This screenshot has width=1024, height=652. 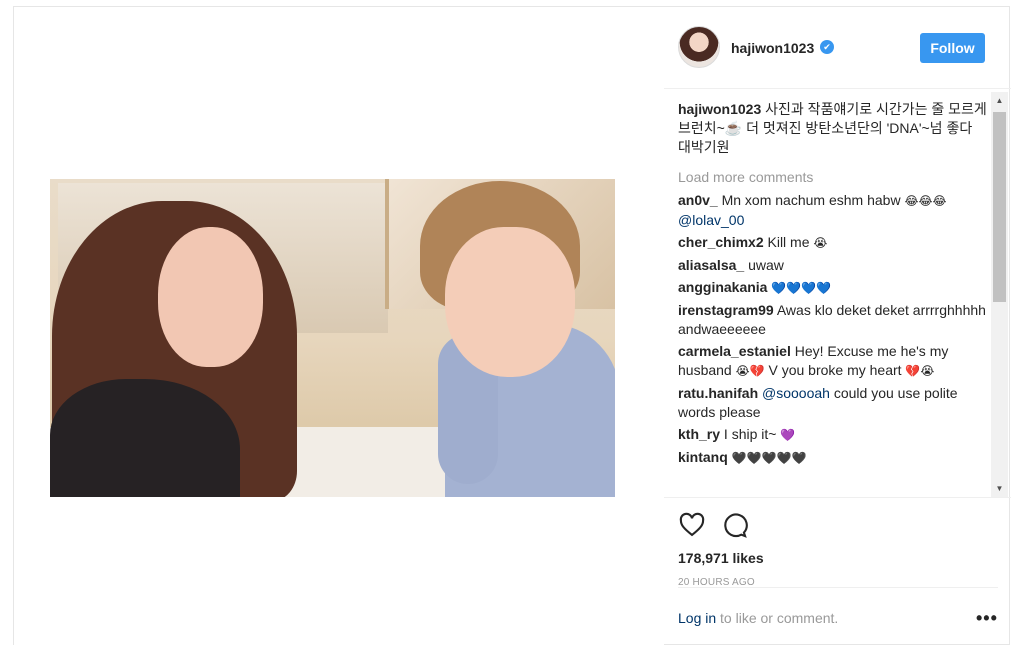 I want to click on comment-text: Mn xom nachum eshm habw, so click(x=811, y=200).